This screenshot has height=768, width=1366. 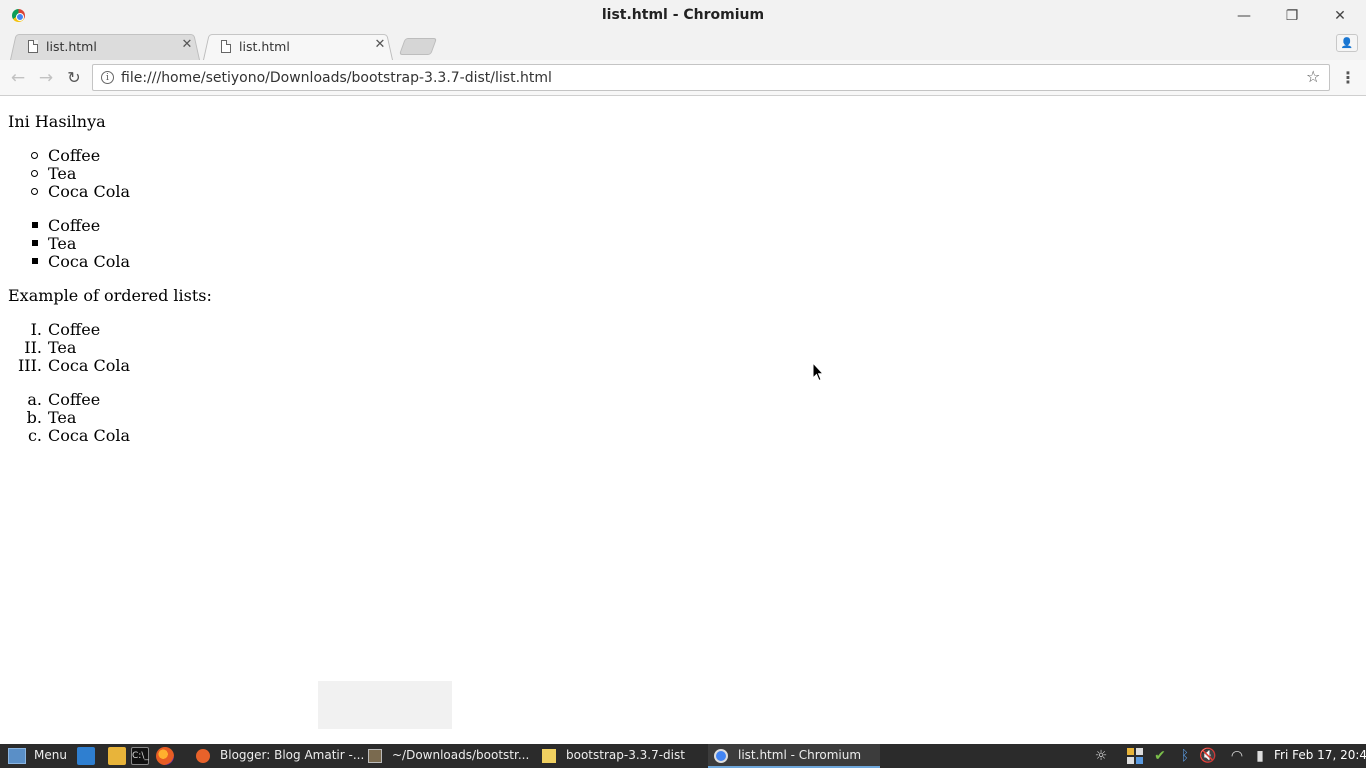 What do you see at coordinates (107, 77) in the screenshot?
I see `info-icon: i` at bounding box center [107, 77].